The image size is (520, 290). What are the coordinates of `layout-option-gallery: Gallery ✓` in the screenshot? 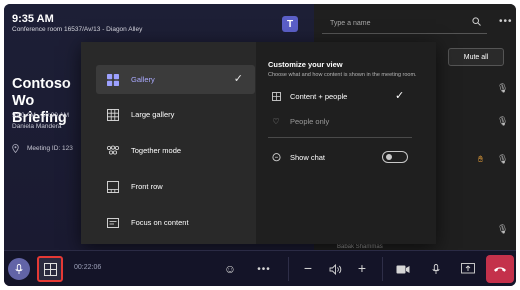 It's located at (175, 79).